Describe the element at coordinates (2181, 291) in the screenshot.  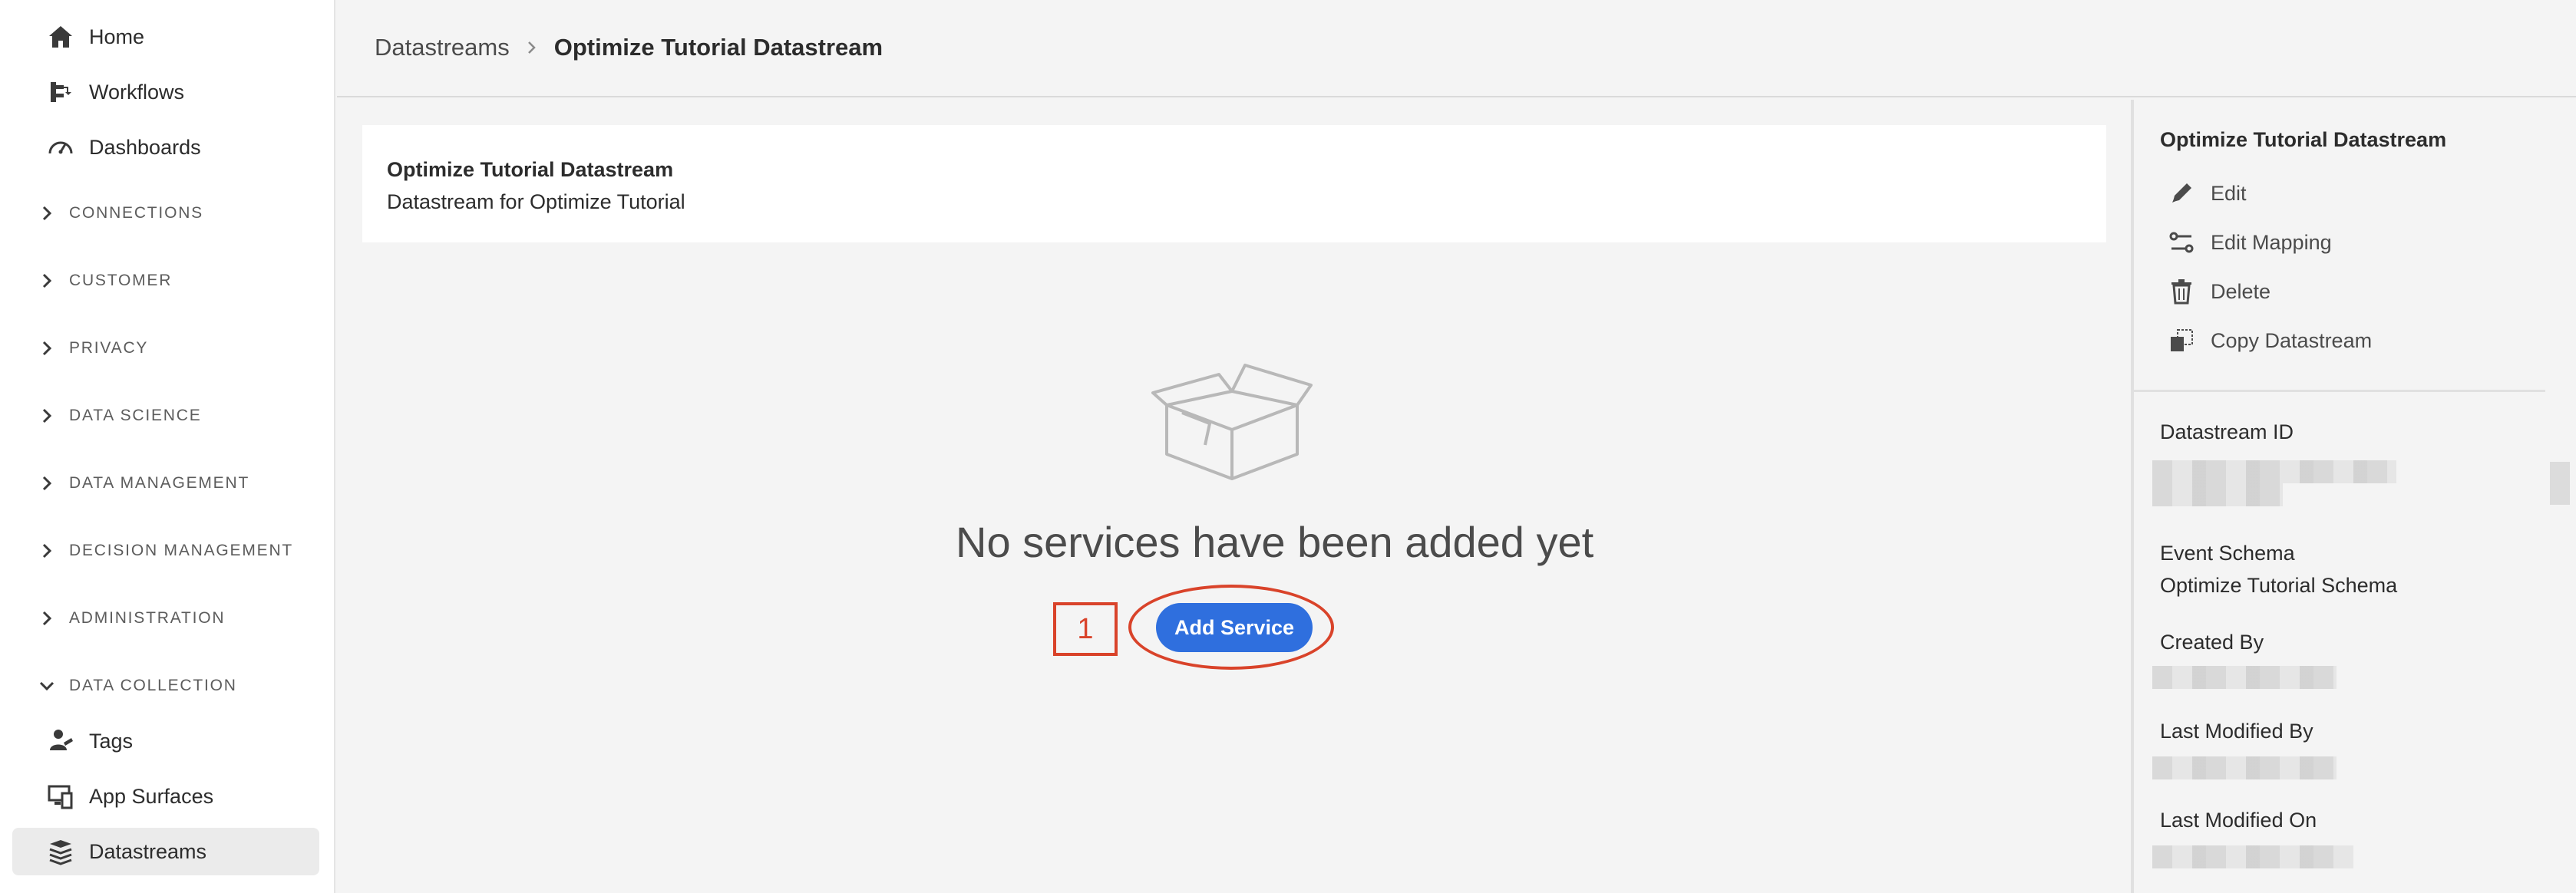
I see `trash-icon` at that location.